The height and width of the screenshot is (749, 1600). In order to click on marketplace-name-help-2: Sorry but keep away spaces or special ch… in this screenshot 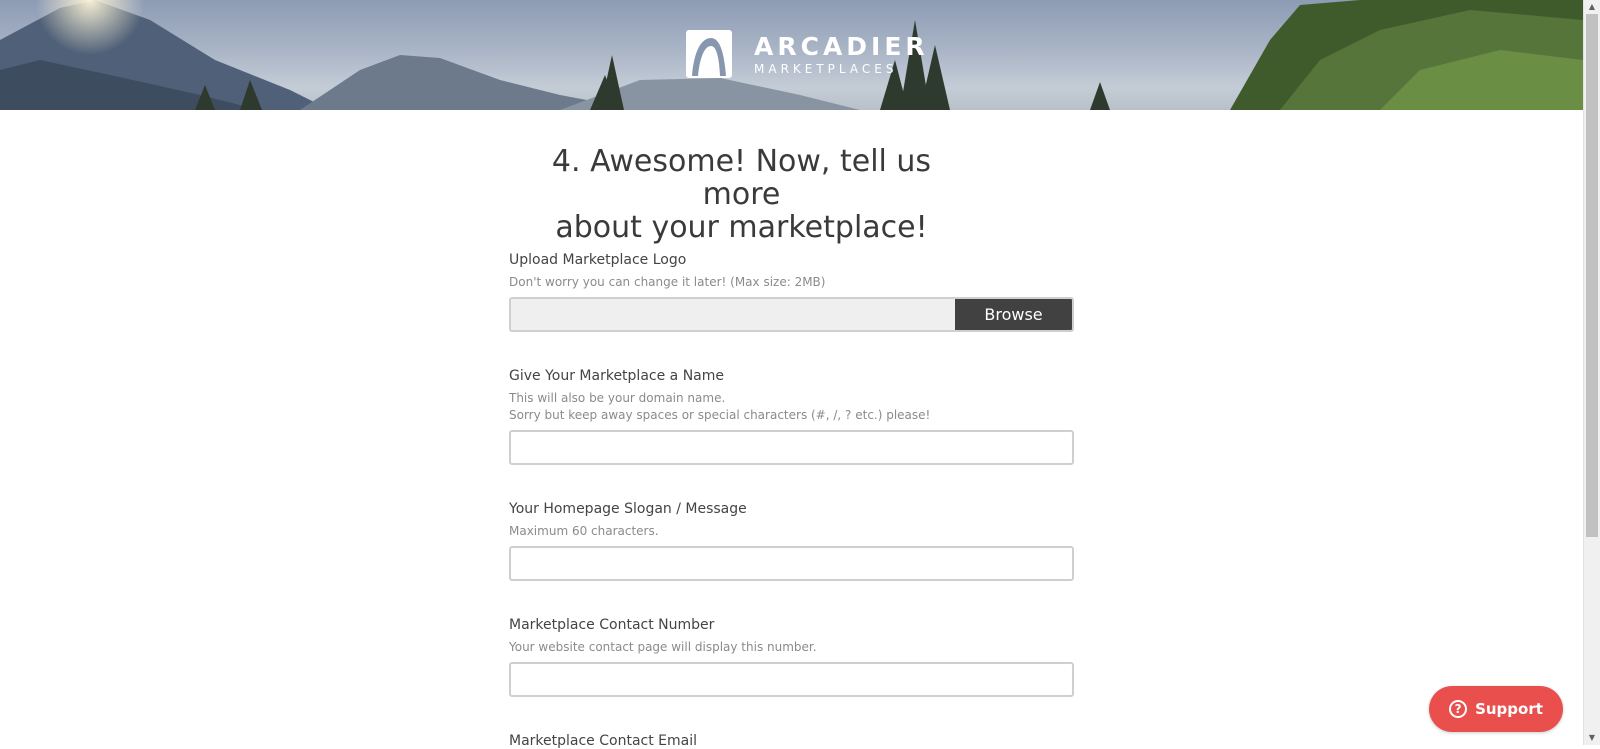, I will do `click(720, 415)`.